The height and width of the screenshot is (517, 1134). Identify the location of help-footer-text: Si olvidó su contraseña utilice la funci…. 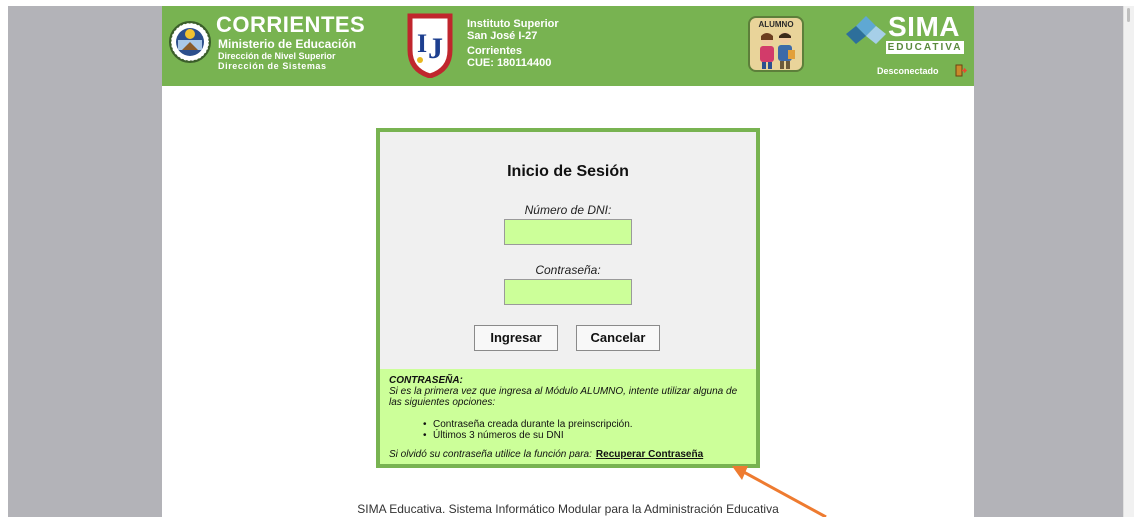
(490, 454).